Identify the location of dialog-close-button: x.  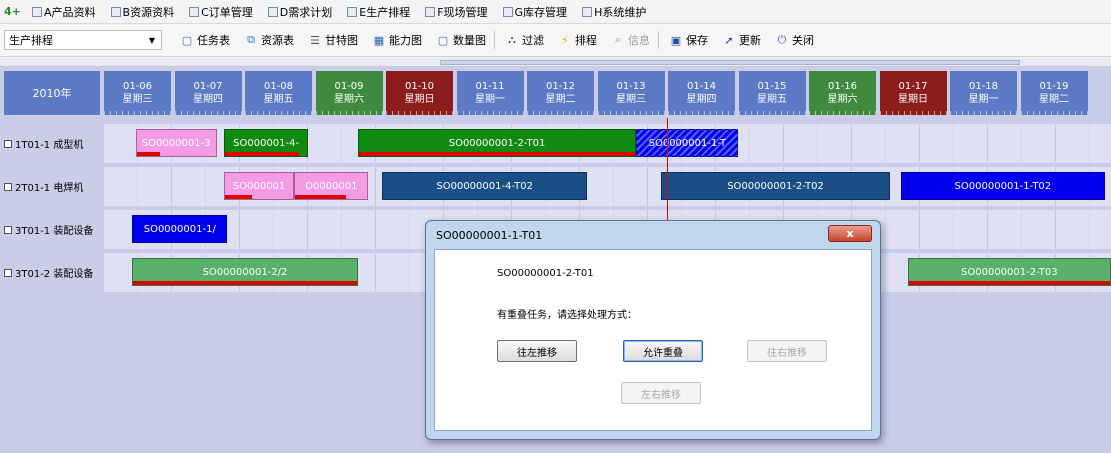
(850, 233).